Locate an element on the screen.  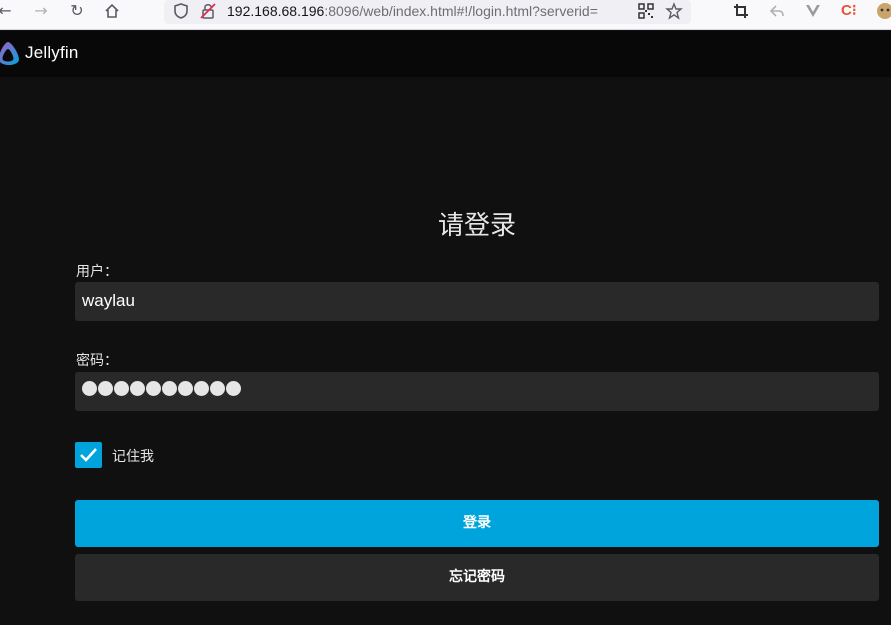
username-label: 用户： is located at coordinates (97, 272).